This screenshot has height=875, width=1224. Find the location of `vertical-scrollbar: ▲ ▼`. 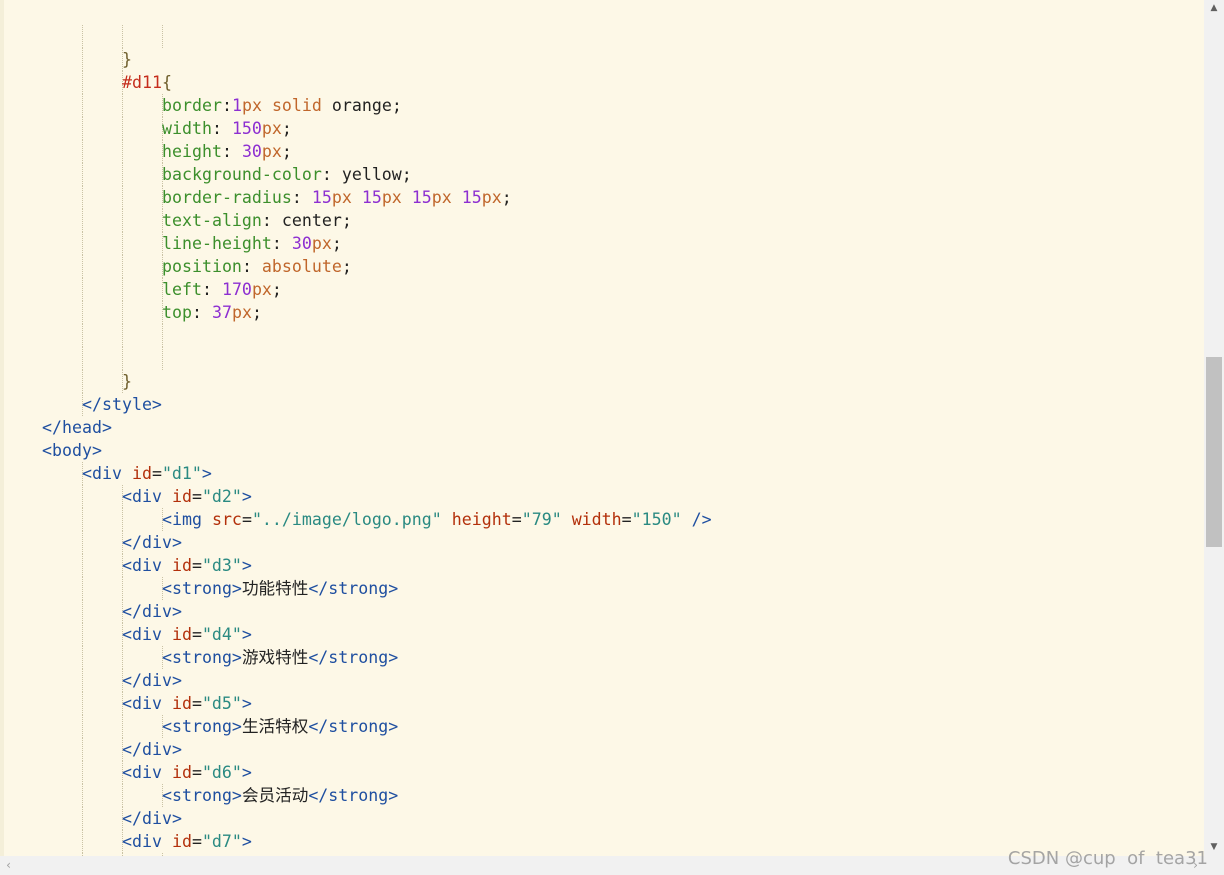

vertical-scrollbar: ▲ ▼ is located at coordinates (1214, 428).